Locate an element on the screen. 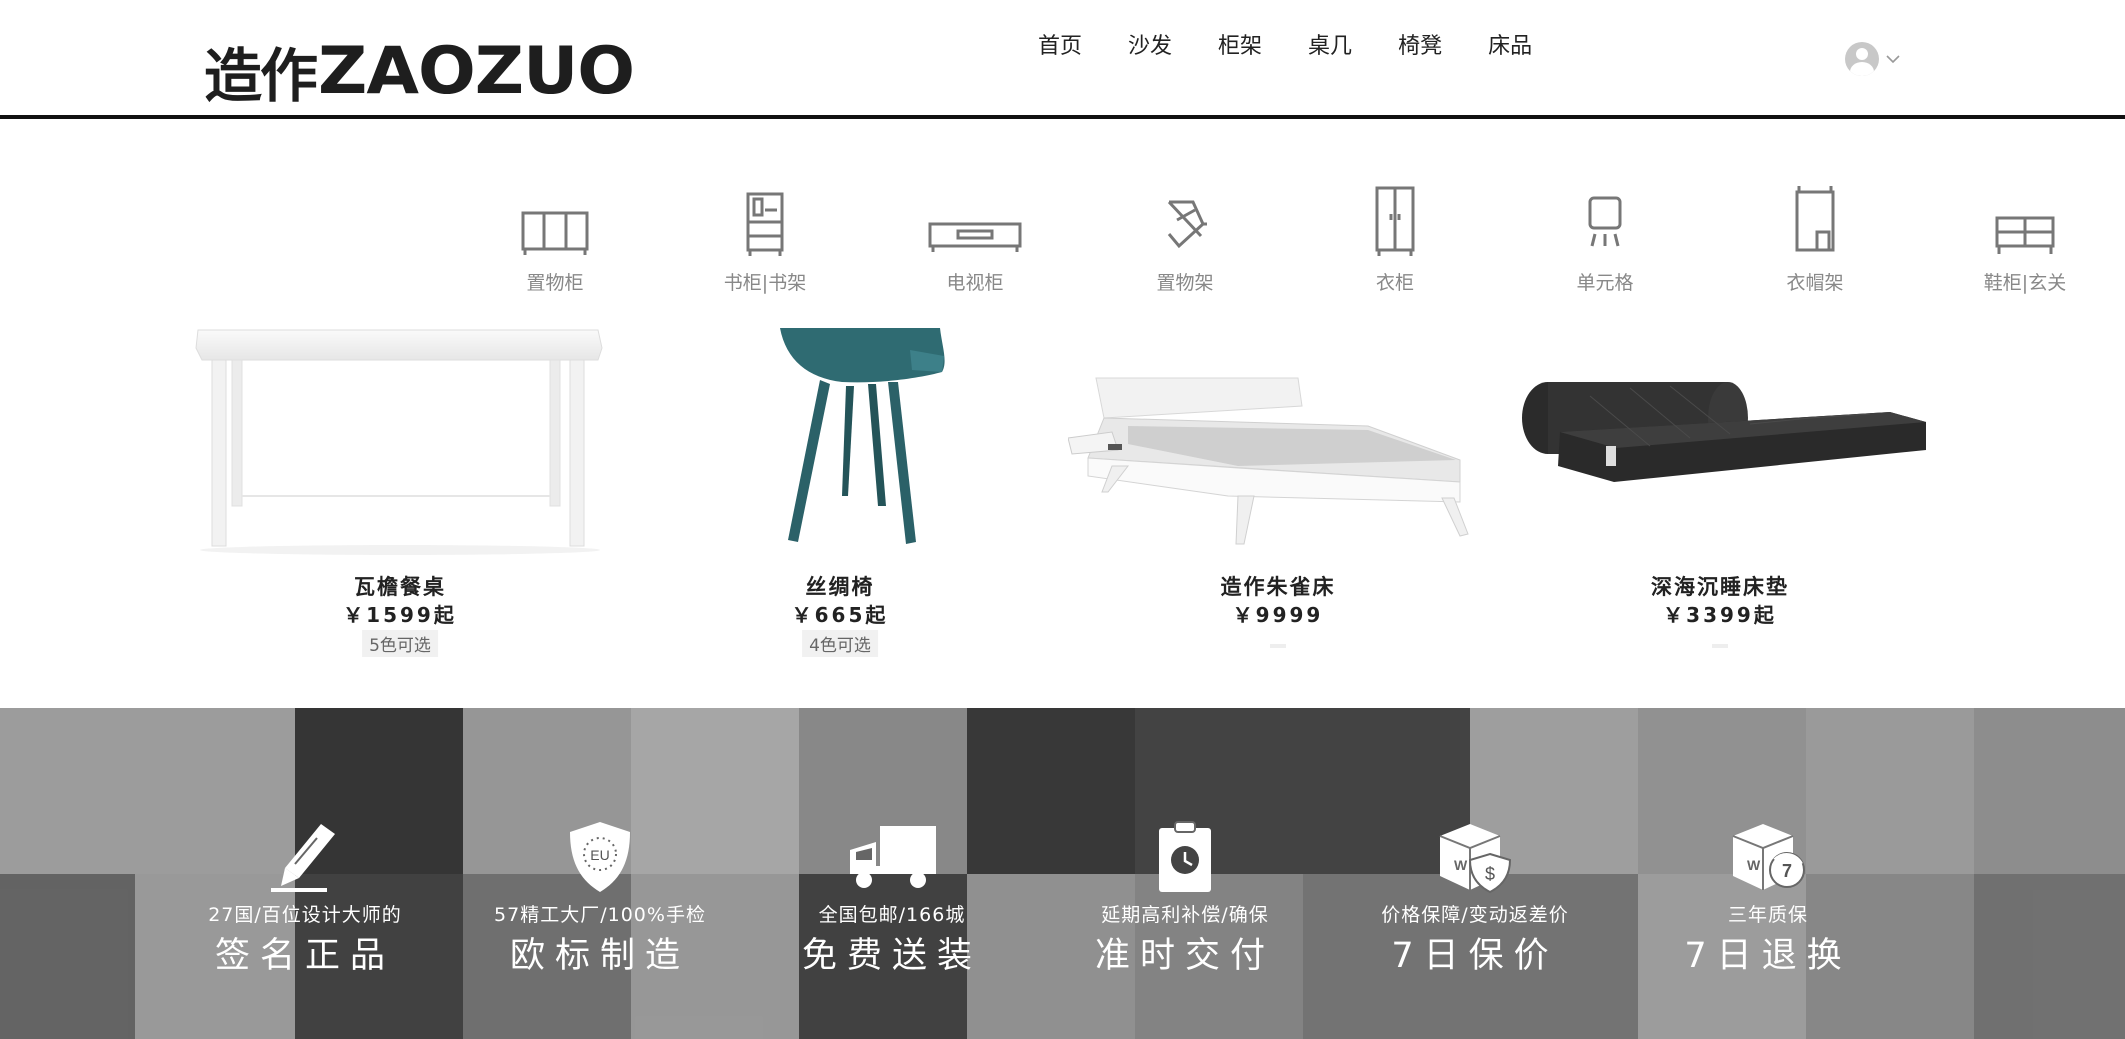 The height and width of the screenshot is (1039, 2125). nav-chairs: 椅凳 is located at coordinates (1420, 44).